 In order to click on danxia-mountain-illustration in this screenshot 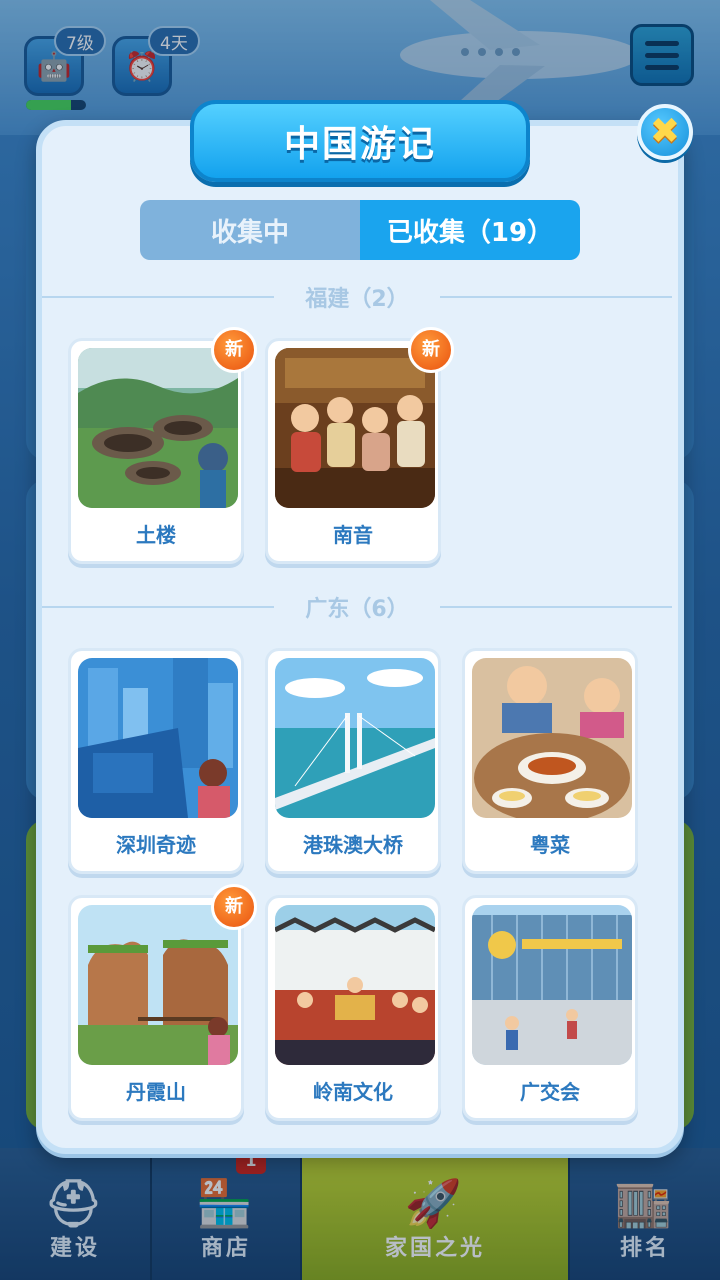, I will do `click(158, 985)`.